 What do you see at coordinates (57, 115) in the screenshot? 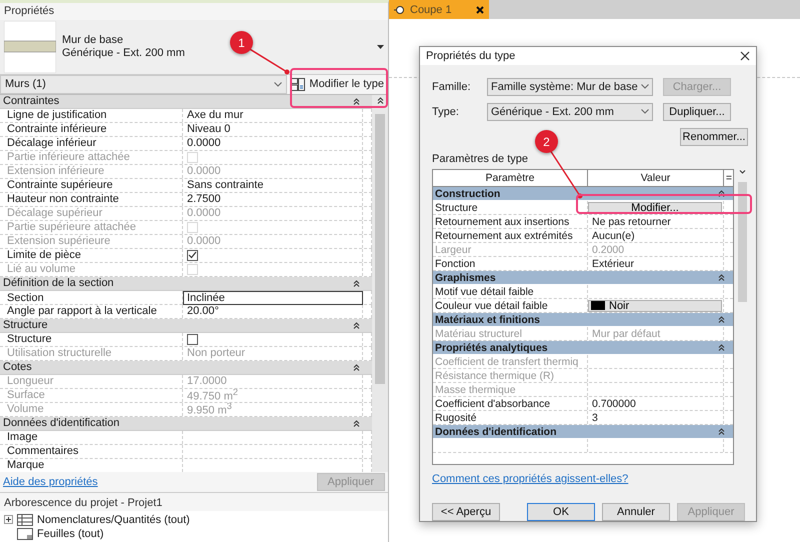
I see `property-label: Ligne de justification` at bounding box center [57, 115].